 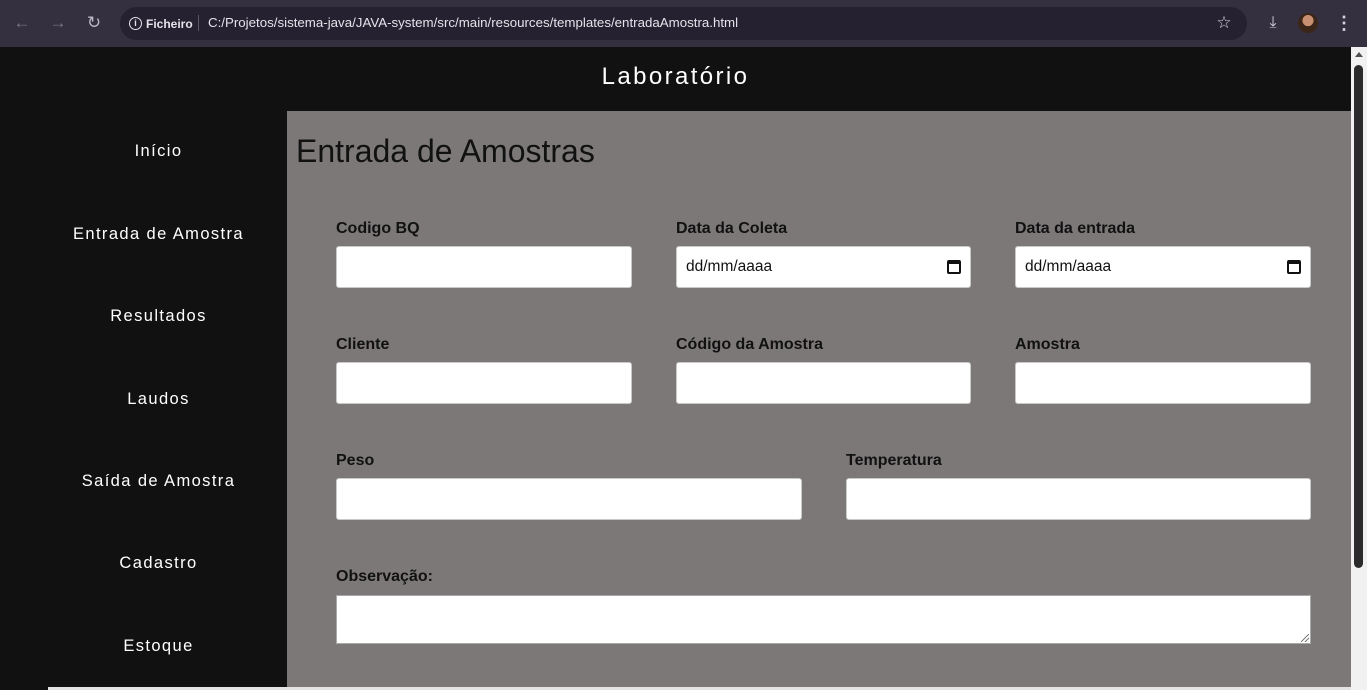 What do you see at coordinates (894, 460) in the screenshot?
I see `temperatura-label: Temperatura` at bounding box center [894, 460].